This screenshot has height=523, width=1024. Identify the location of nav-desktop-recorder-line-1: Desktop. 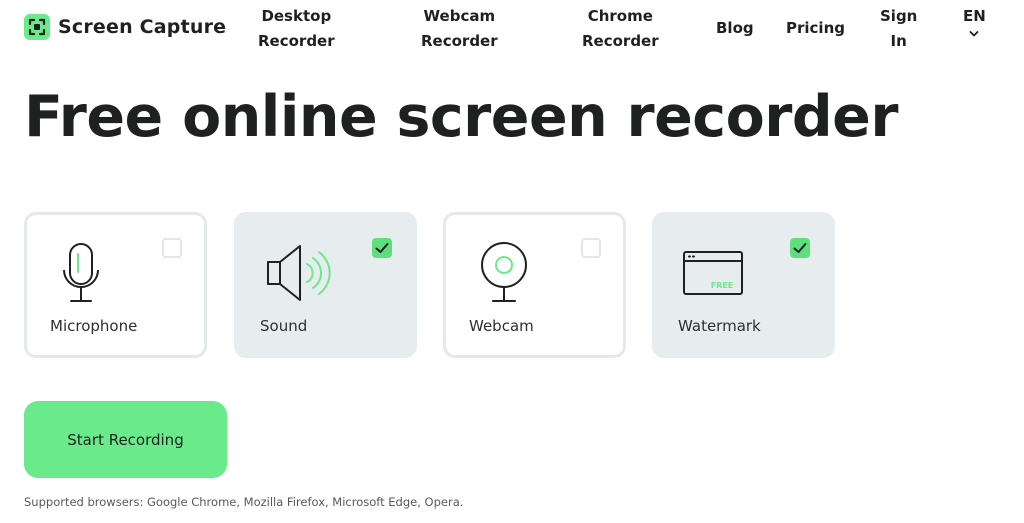
(296, 16).